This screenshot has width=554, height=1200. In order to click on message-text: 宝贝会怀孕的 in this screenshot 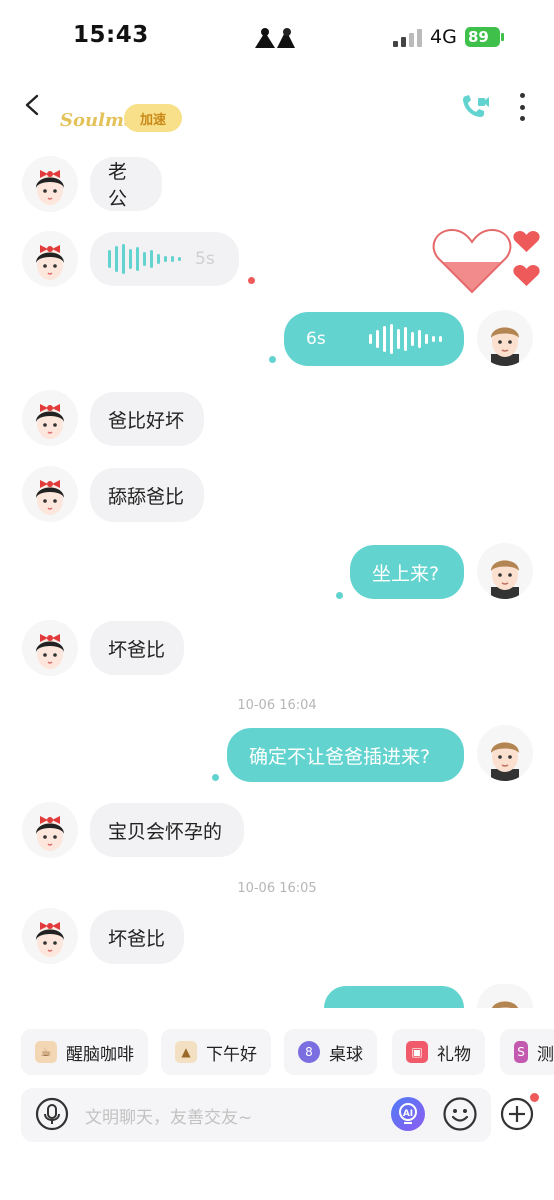, I will do `click(165, 831)`.